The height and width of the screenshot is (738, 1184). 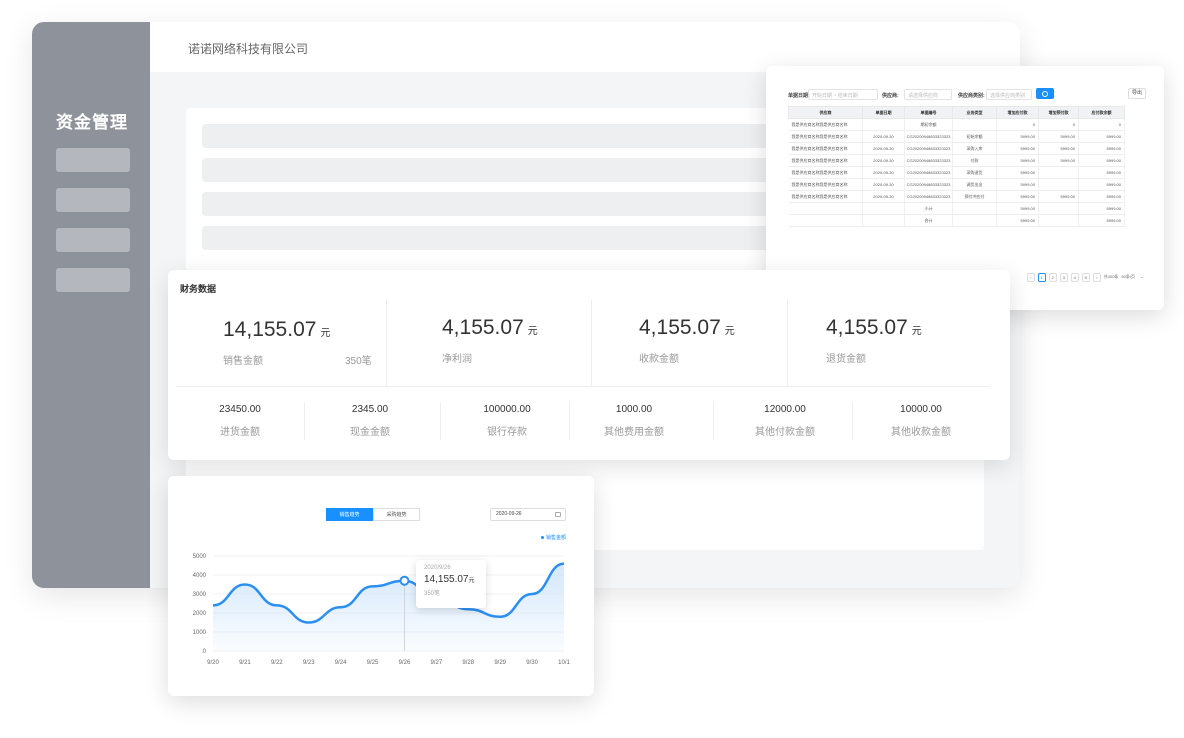 I want to click on page-button: 1, so click(x=1041, y=277).